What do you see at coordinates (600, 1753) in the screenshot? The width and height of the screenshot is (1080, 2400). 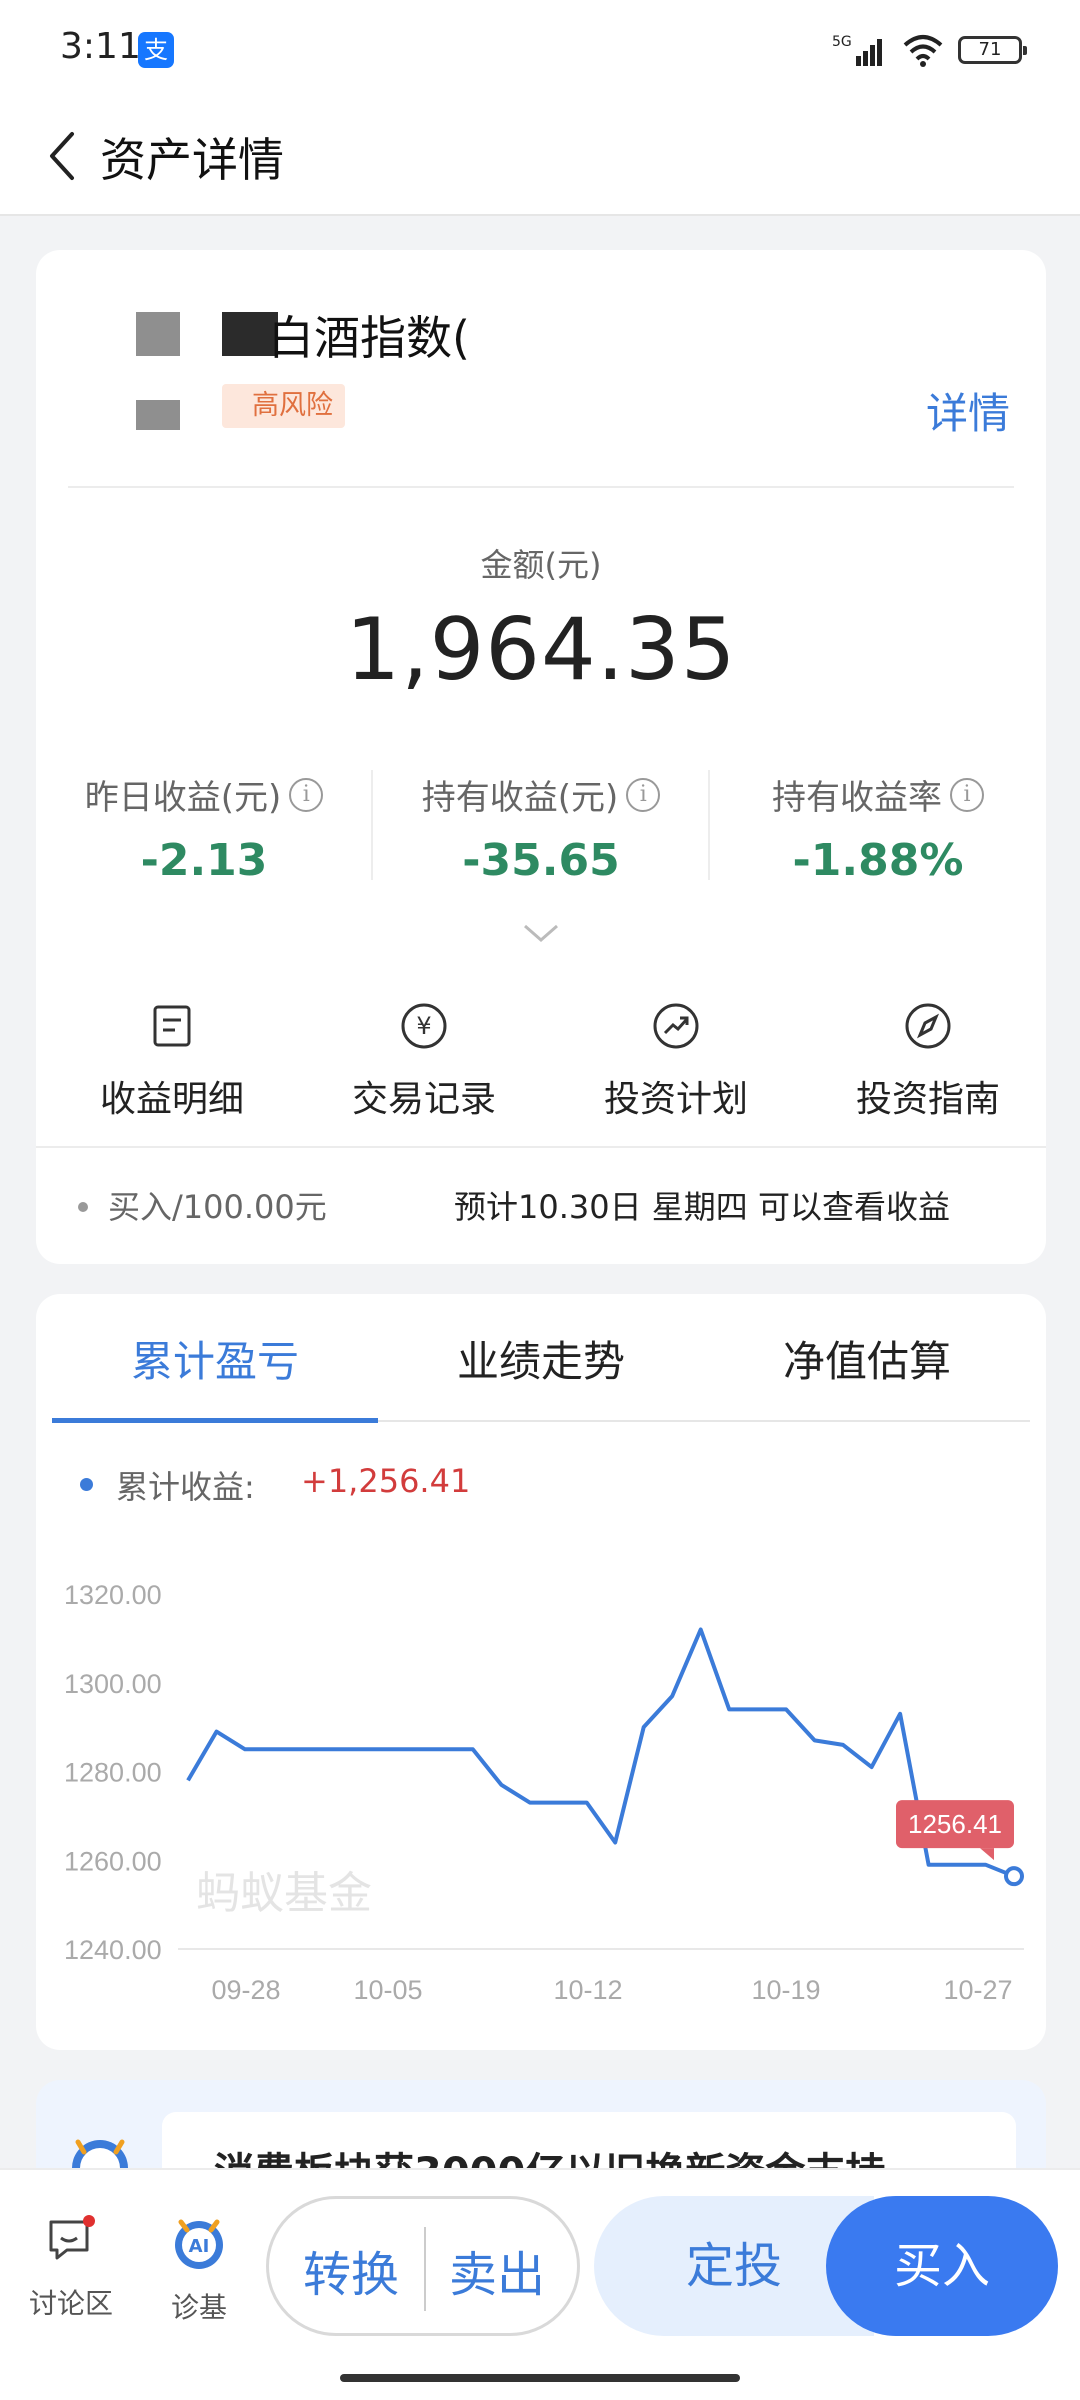 I see `series-line` at bounding box center [600, 1753].